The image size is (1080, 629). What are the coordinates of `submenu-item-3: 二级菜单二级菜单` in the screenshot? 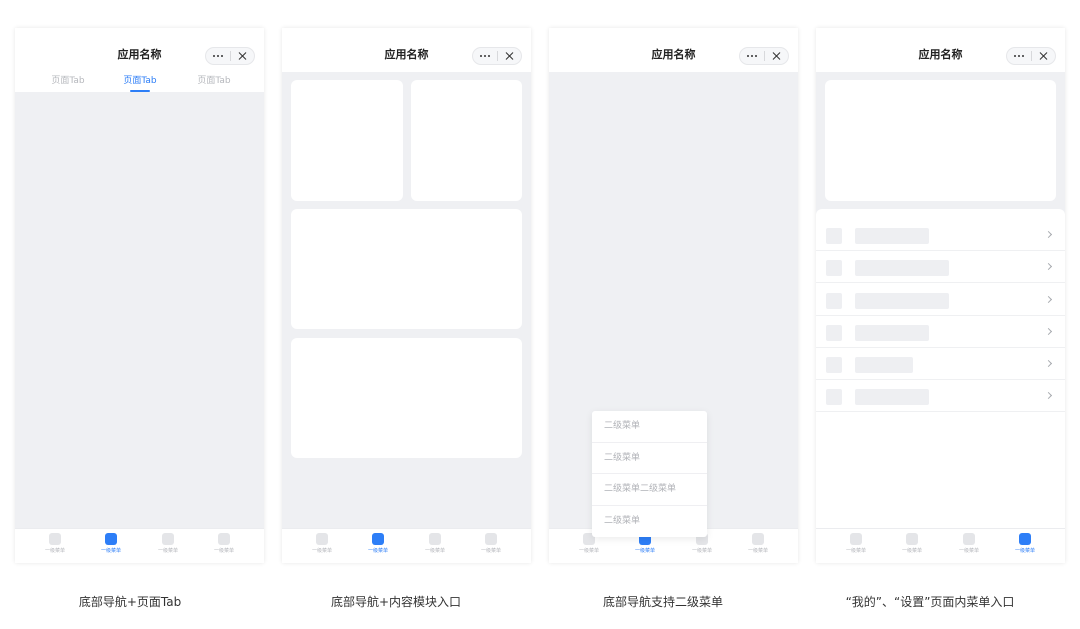 It's located at (649, 490).